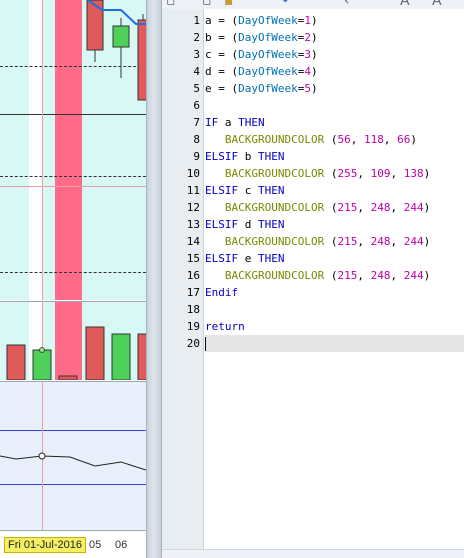 The height and width of the screenshot is (558, 464). I want to click on code-line: IF a THEN, so click(334, 122).